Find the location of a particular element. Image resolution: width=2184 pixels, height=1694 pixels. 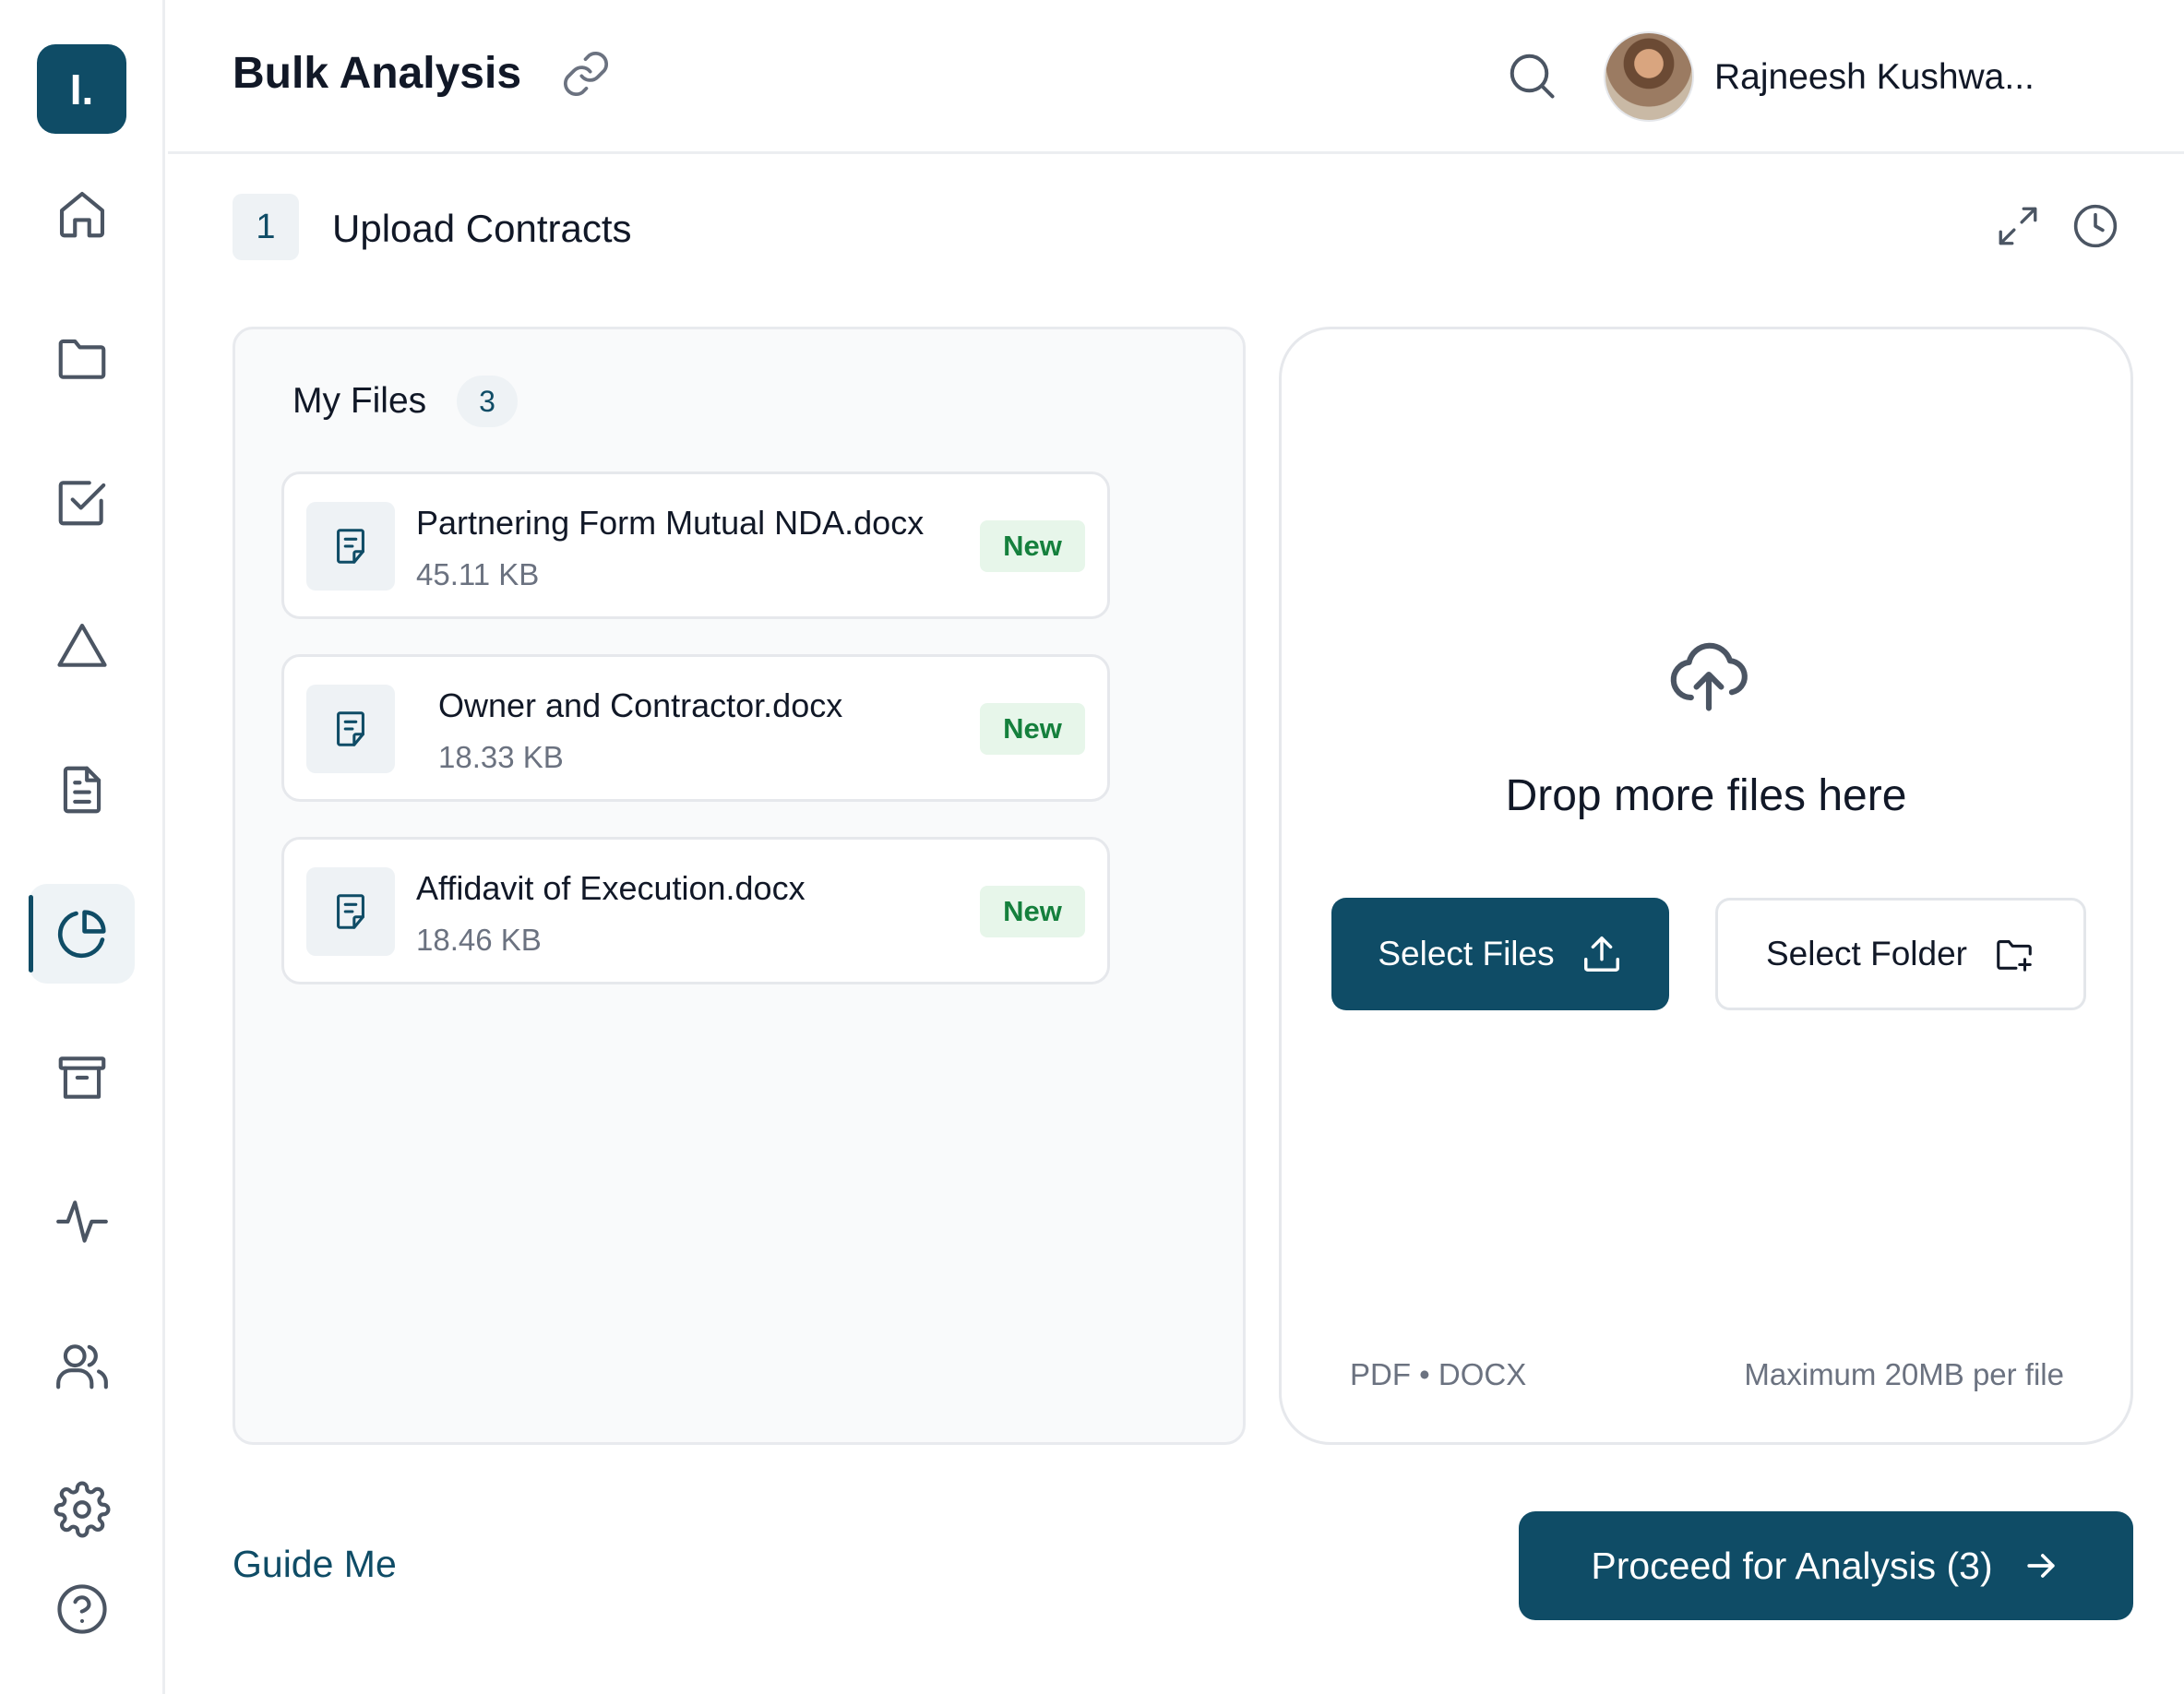

sidebar-item-help is located at coordinates (82, 1609).